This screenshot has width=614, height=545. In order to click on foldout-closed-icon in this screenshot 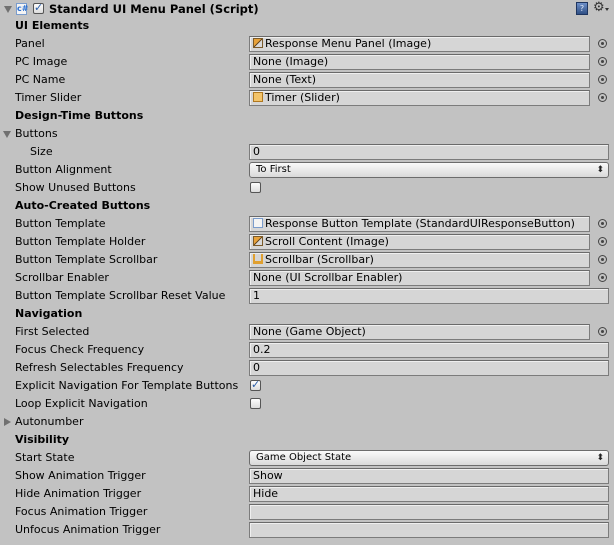, I will do `click(7, 422)`.